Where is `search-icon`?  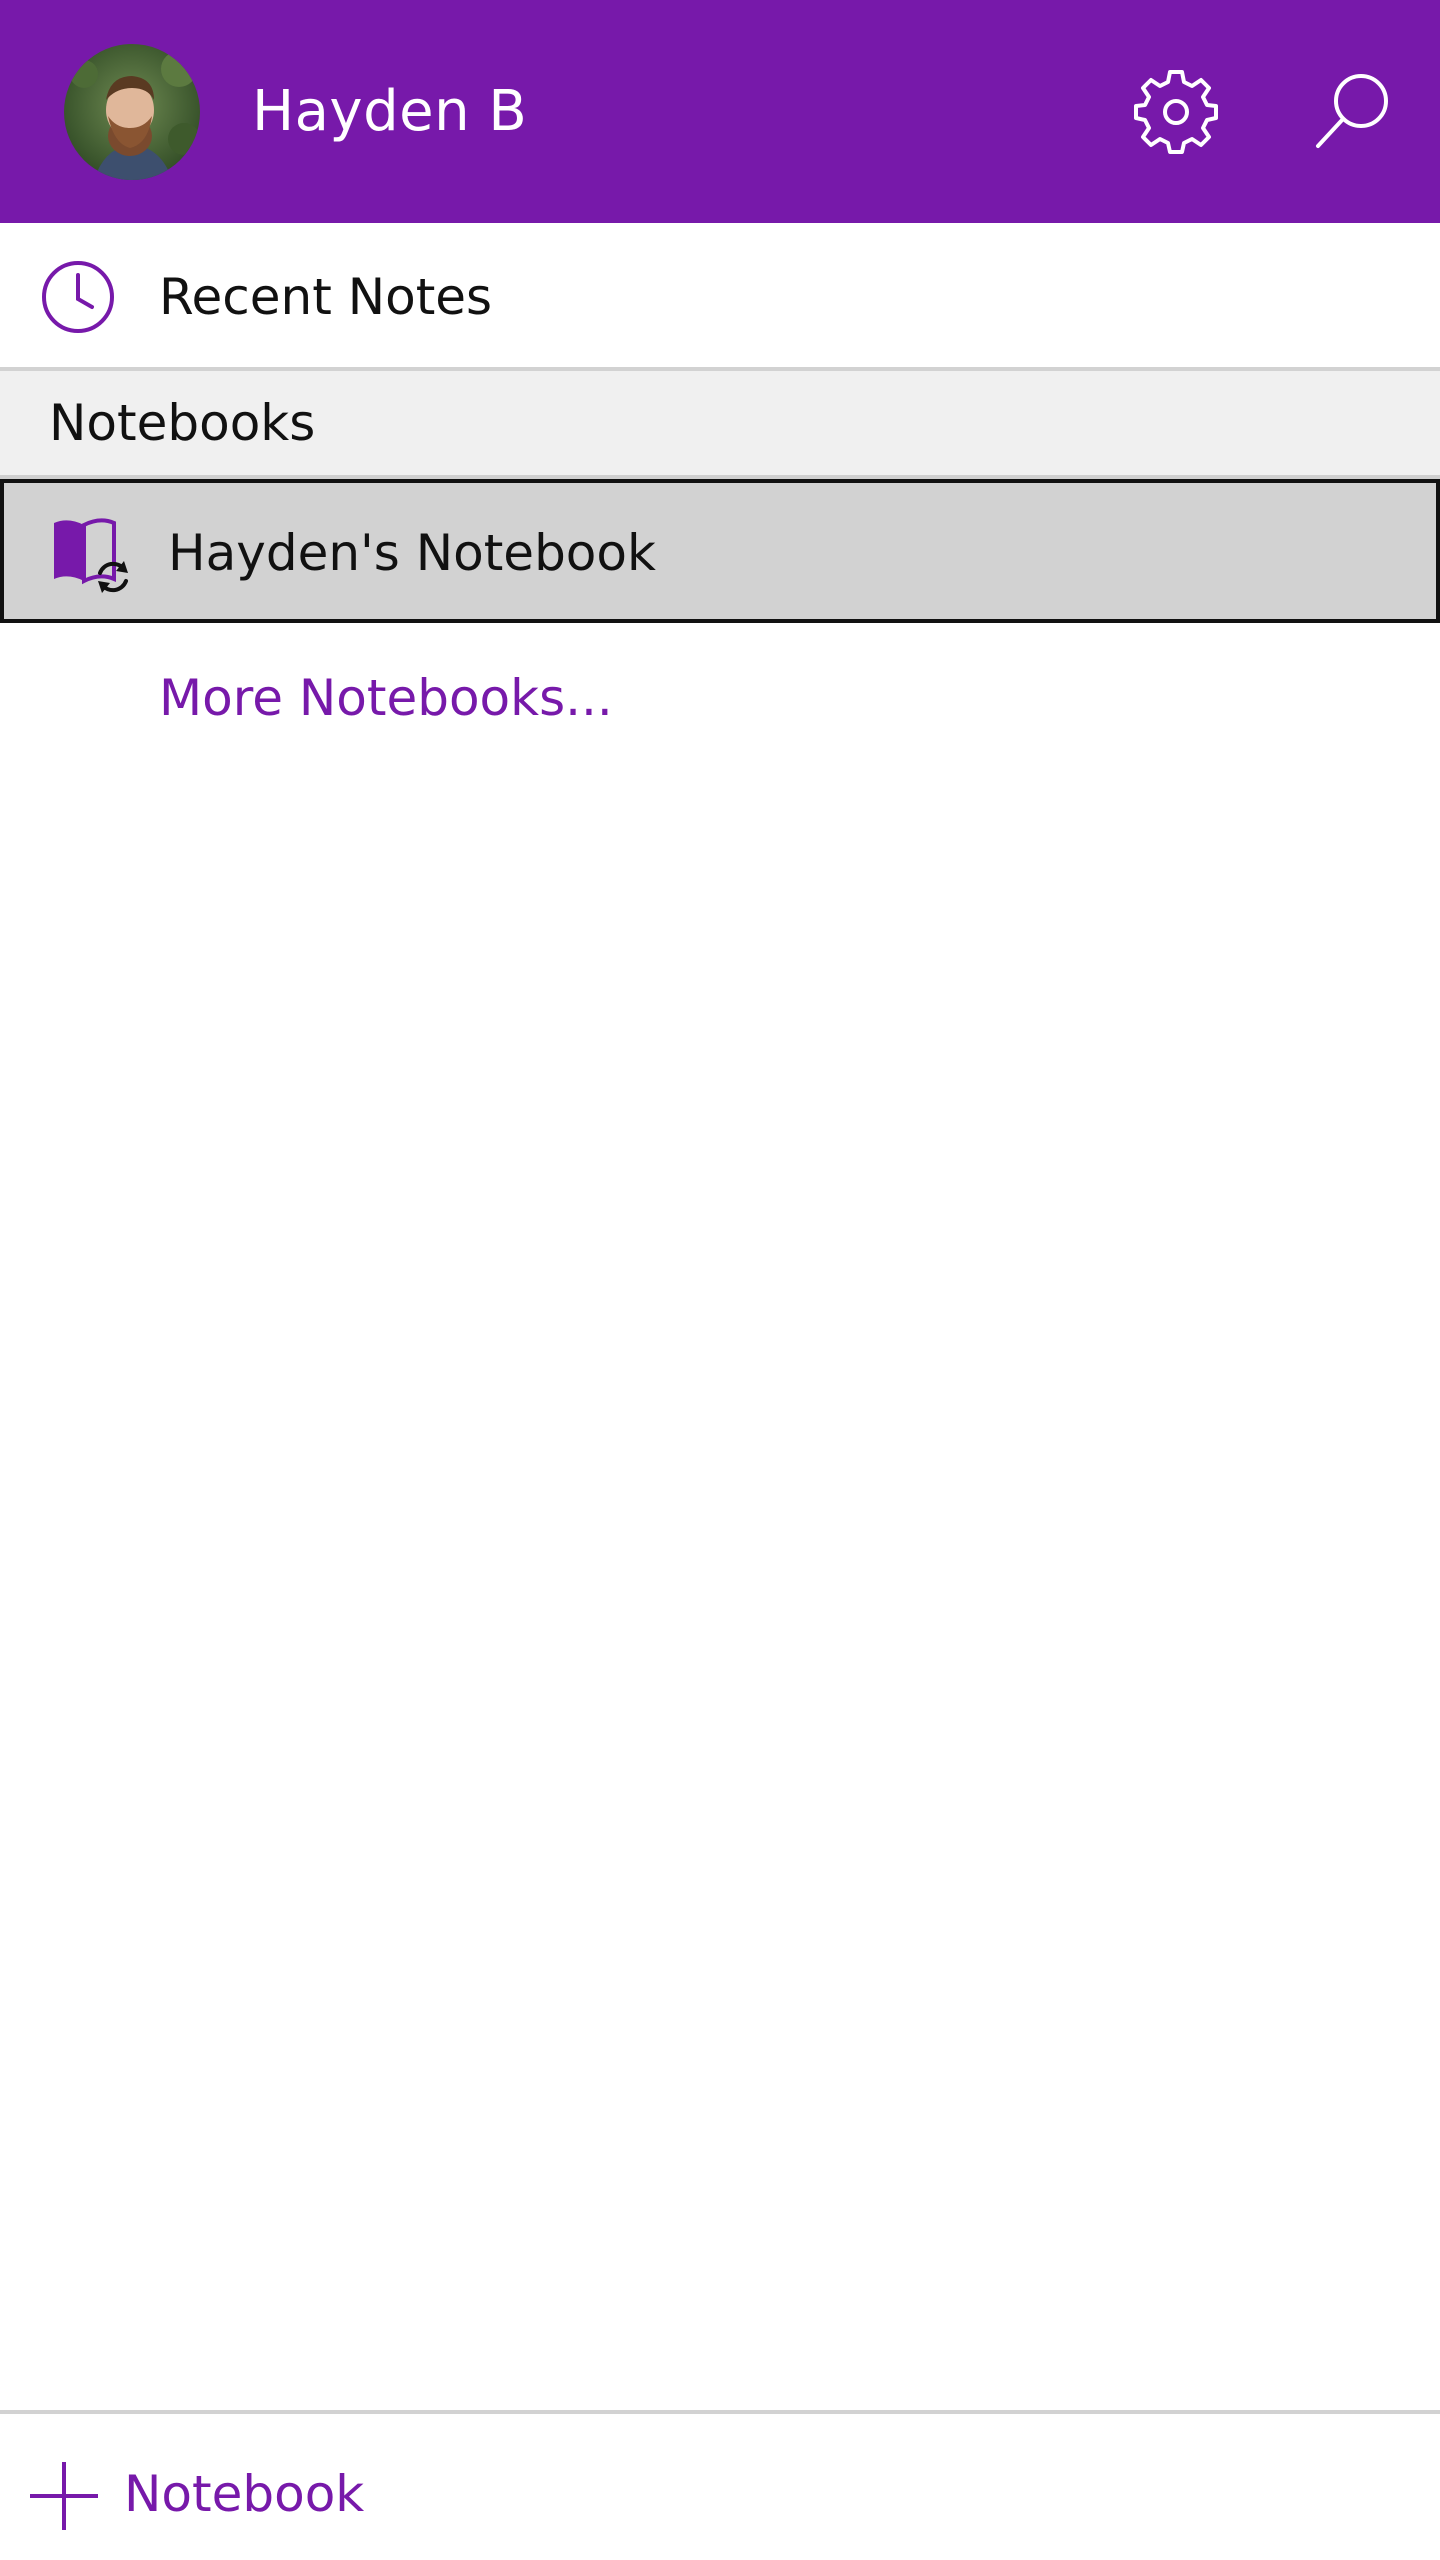
search-icon is located at coordinates (1352, 111).